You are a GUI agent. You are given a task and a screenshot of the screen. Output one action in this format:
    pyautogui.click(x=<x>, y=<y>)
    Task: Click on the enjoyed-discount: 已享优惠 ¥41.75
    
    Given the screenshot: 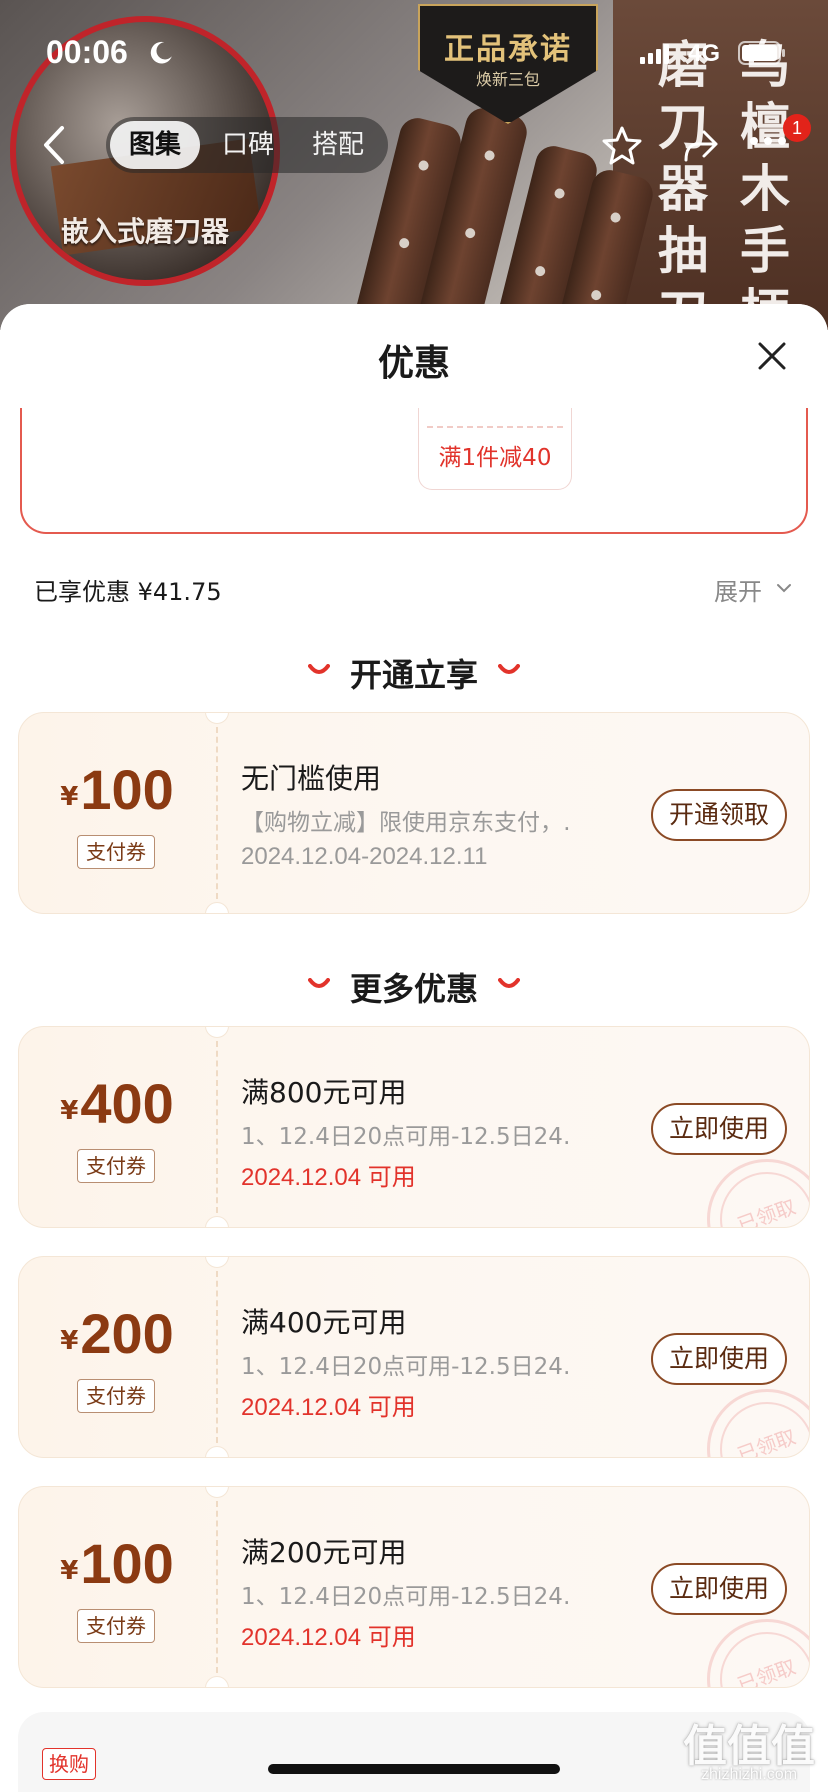 What is the action you would take?
    pyautogui.click(x=128, y=592)
    